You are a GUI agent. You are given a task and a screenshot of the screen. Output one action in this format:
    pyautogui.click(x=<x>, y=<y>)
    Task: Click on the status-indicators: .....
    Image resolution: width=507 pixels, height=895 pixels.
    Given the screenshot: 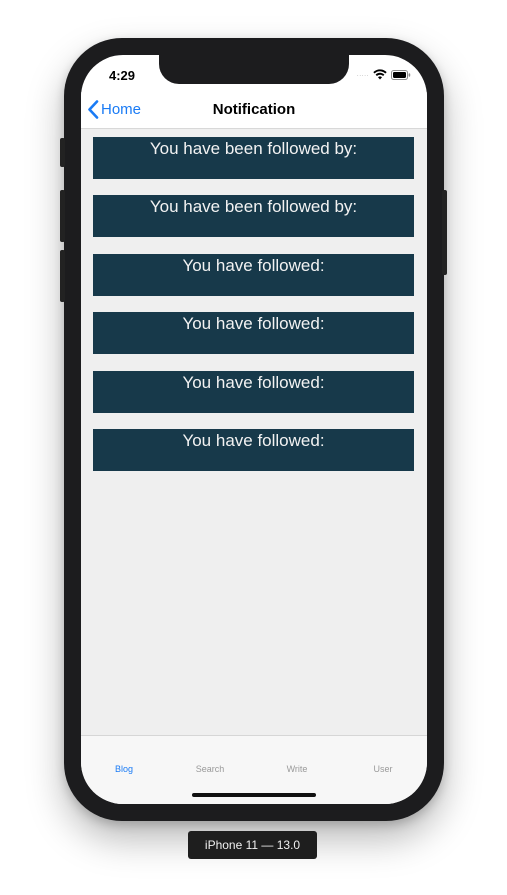 What is the action you would take?
    pyautogui.click(x=384, y=74)
    